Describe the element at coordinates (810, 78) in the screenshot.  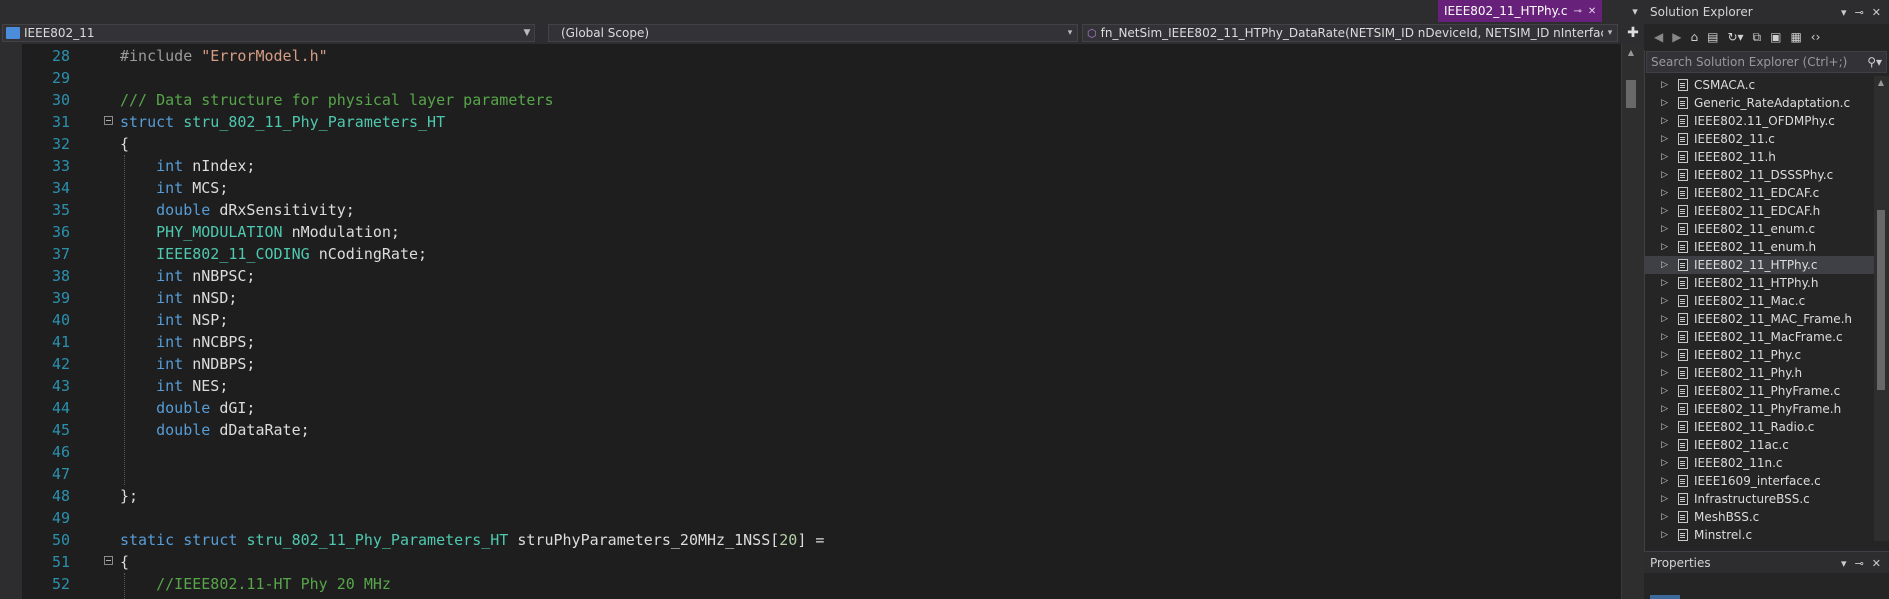
I see `code-line: 29` at that location.